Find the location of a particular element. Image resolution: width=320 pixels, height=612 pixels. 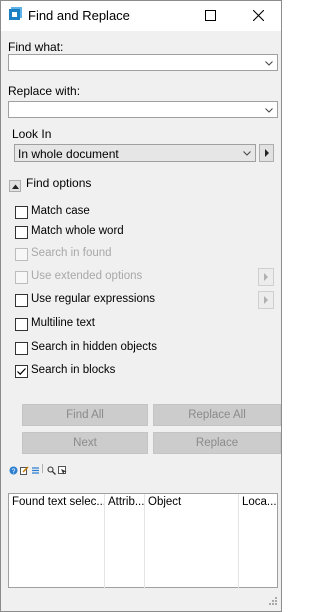

search-in-hidden-objects-checkbox is located at coordinates (21, 348).